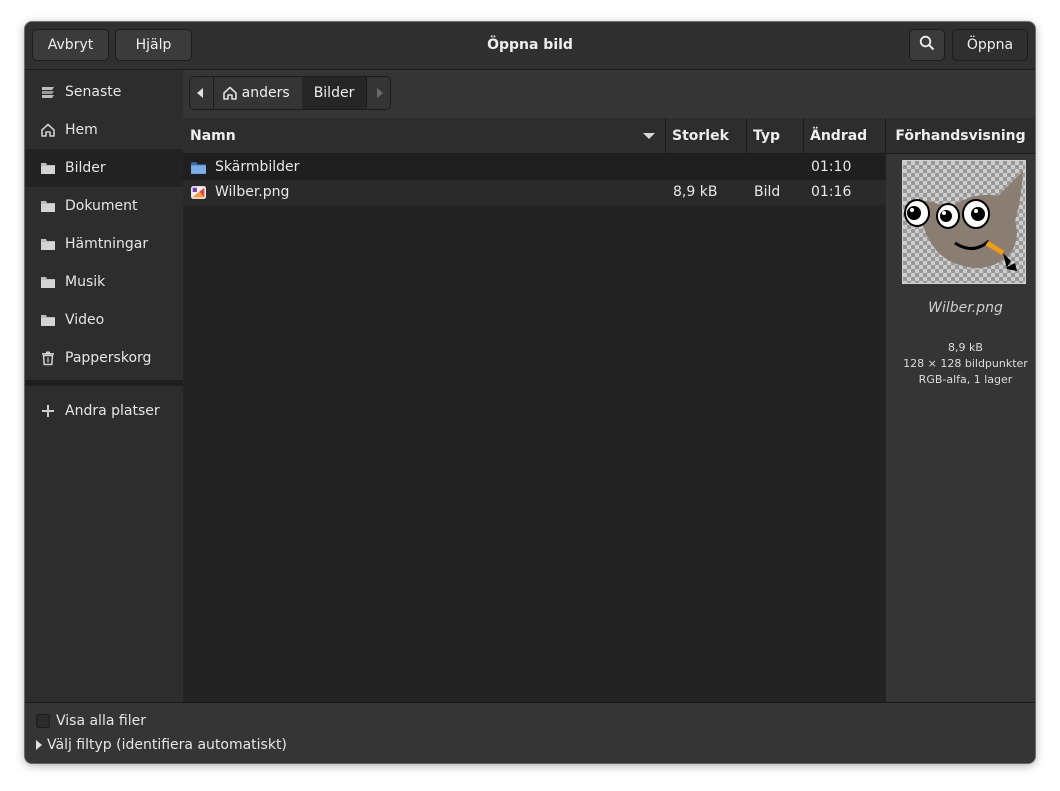 Image resolution: width=1060 pixels, height=791 pixels. I want to click on sidebar-separator, so click(104, 383).